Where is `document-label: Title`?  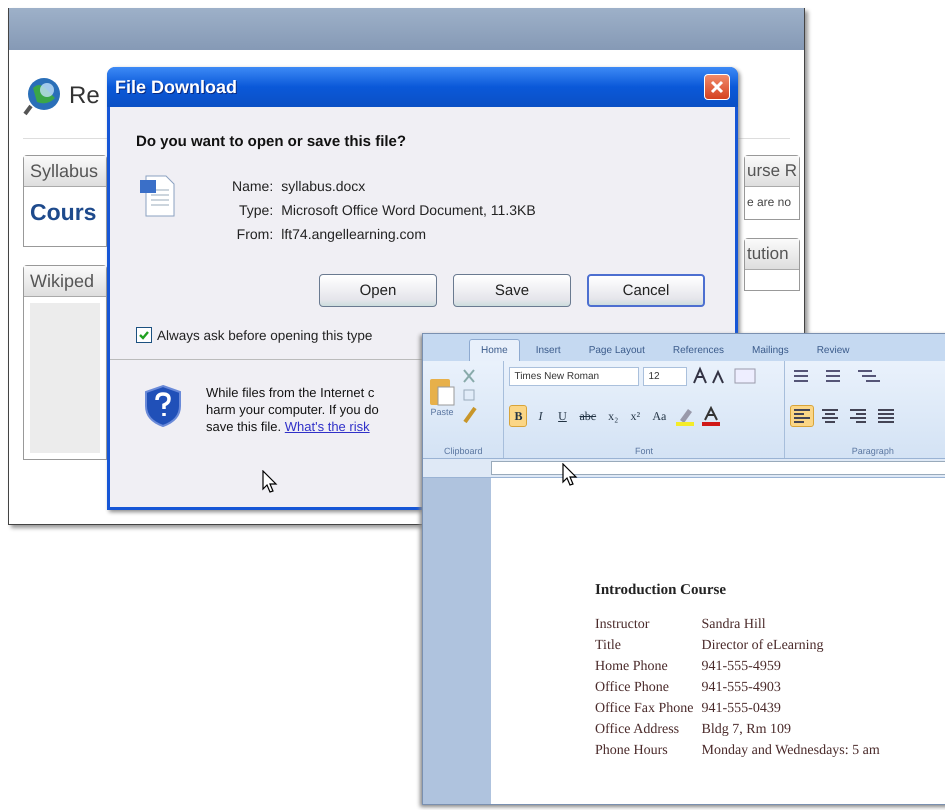 document-label: Title is located at coordinates (648, 648).